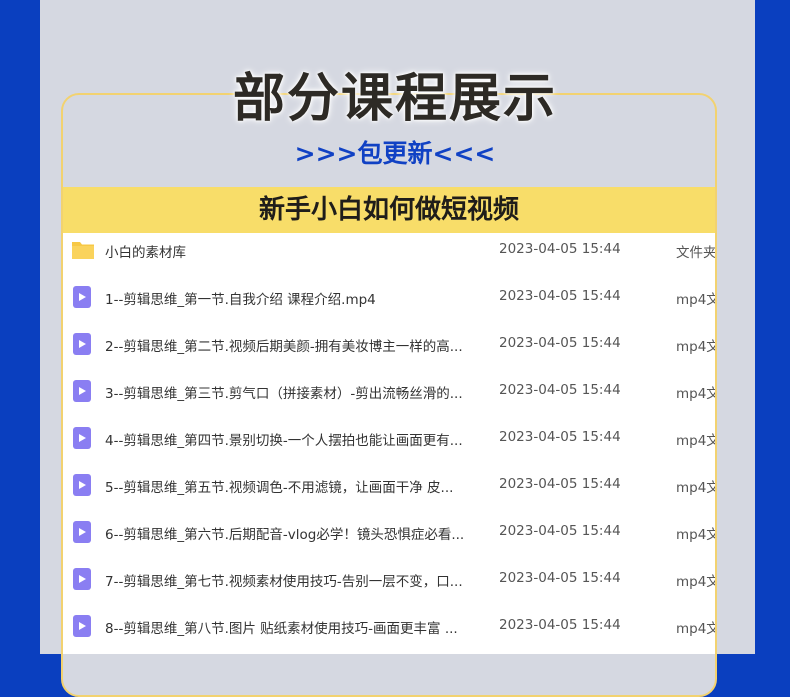 Image resolution: width=790 pixels, height=697 pixels. What do you see at coordinates (82, 250) in the screenshot?
I see `folder-icon` at bounding box center [82, 250].